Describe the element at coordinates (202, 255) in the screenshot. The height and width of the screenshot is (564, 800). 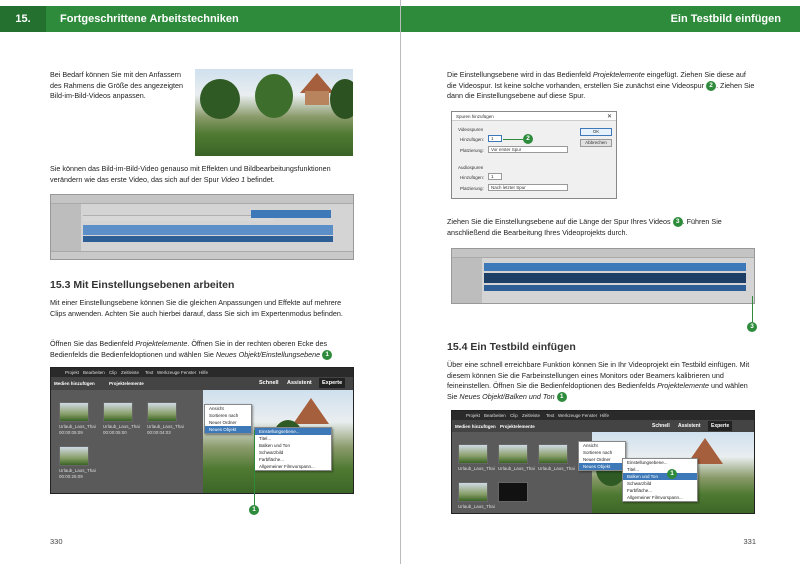
I see `timeline-footer` at that location.